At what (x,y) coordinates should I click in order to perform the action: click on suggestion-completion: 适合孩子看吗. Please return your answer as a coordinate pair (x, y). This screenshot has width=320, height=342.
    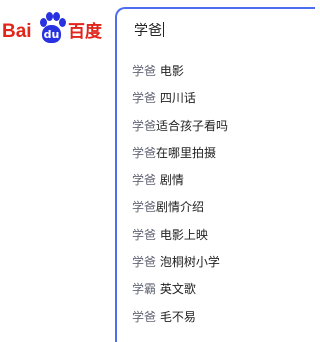
    Looking at the image, I should click on (192, 125).